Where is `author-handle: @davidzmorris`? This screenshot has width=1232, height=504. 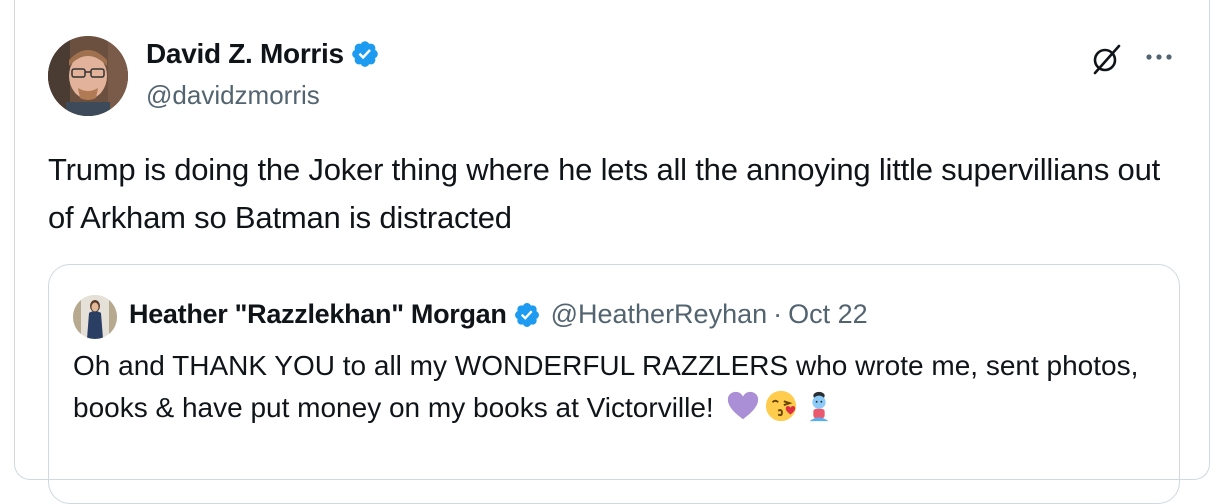
author-handle: @davidzmorris is located at coordinates (233, 95).